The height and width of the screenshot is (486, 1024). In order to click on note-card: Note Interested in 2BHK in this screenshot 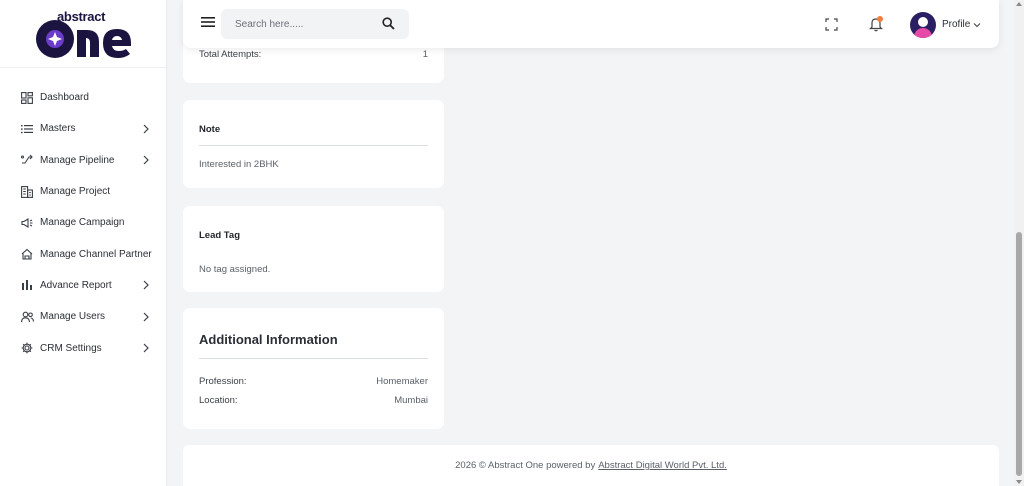, I will do `click(313, 144)`.